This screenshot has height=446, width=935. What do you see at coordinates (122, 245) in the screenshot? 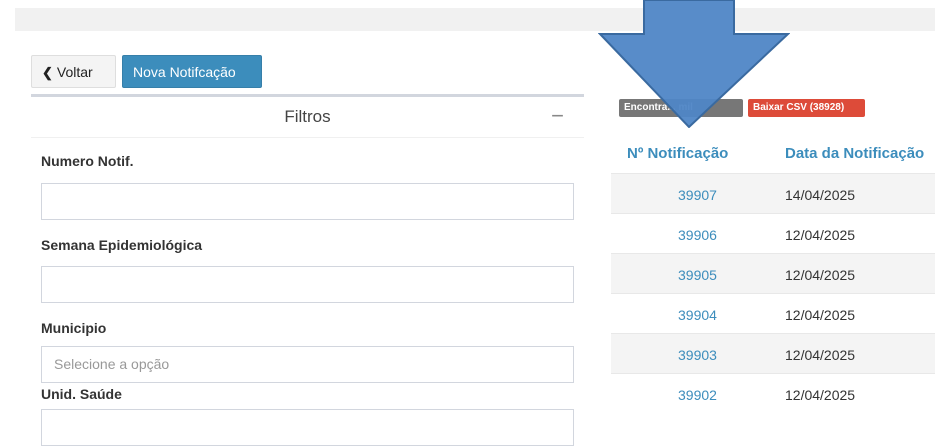
I see `semana-label: Semana Epidemiológica` at bounding box center [122, 245].